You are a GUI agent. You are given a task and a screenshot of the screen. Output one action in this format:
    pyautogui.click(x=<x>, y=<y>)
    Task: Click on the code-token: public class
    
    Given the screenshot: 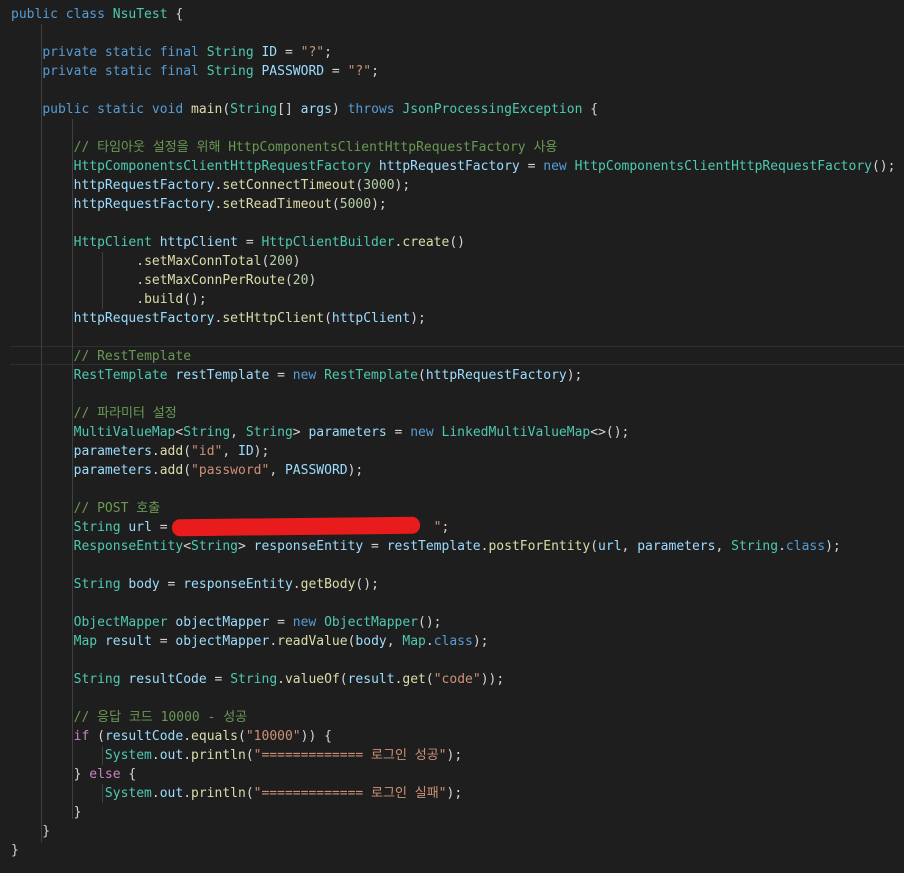 What is the action you would take?
    pyautogui.click(x=62, y=14)
    